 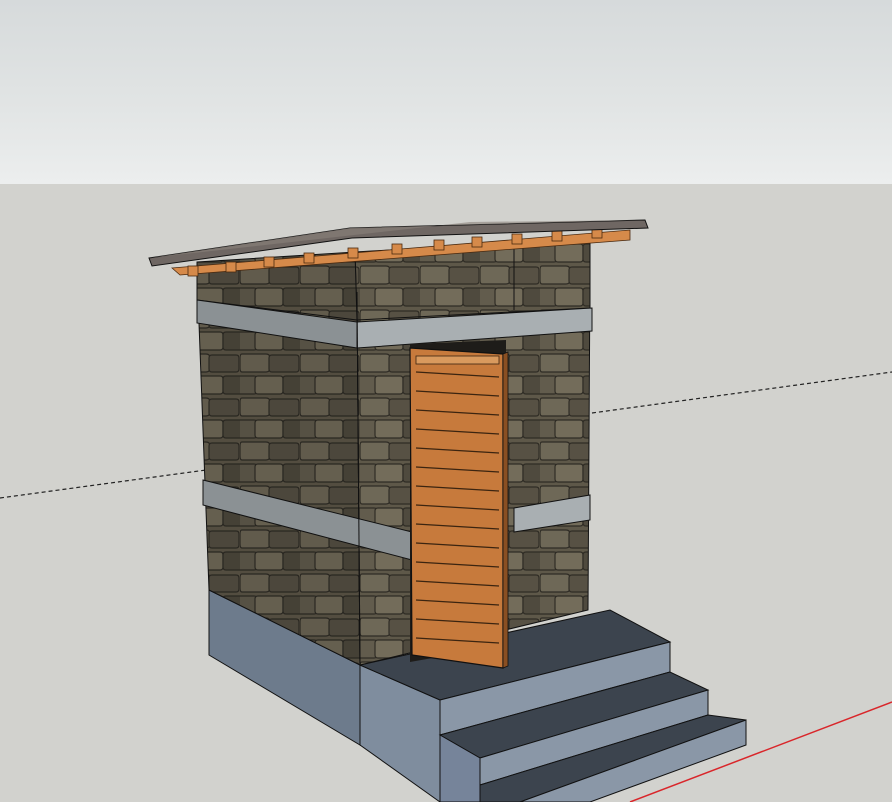 What do you see at coordinates (741, 392) in the screenshot?
I see `green-axis-line-right` at bounding box center [741, 392].